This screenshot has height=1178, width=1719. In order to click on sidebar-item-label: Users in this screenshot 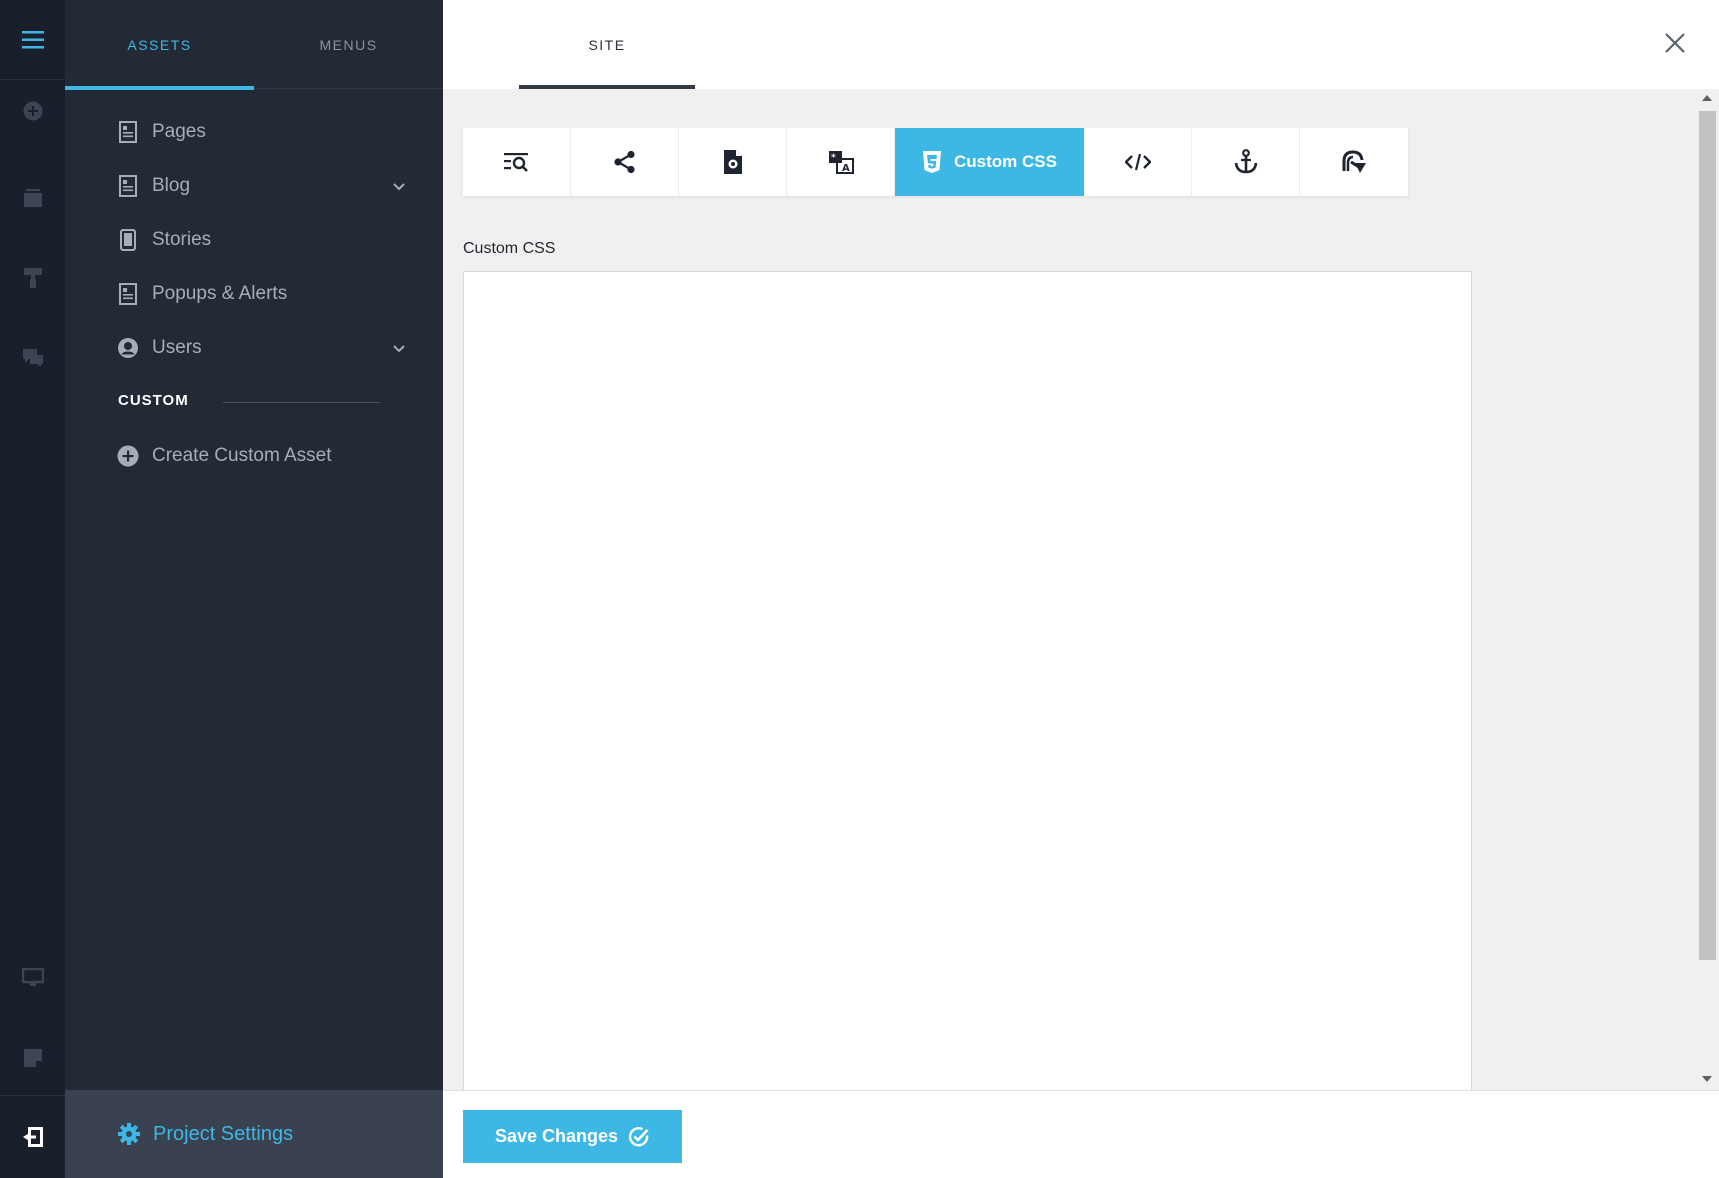, I will do `click(177, 347)`.